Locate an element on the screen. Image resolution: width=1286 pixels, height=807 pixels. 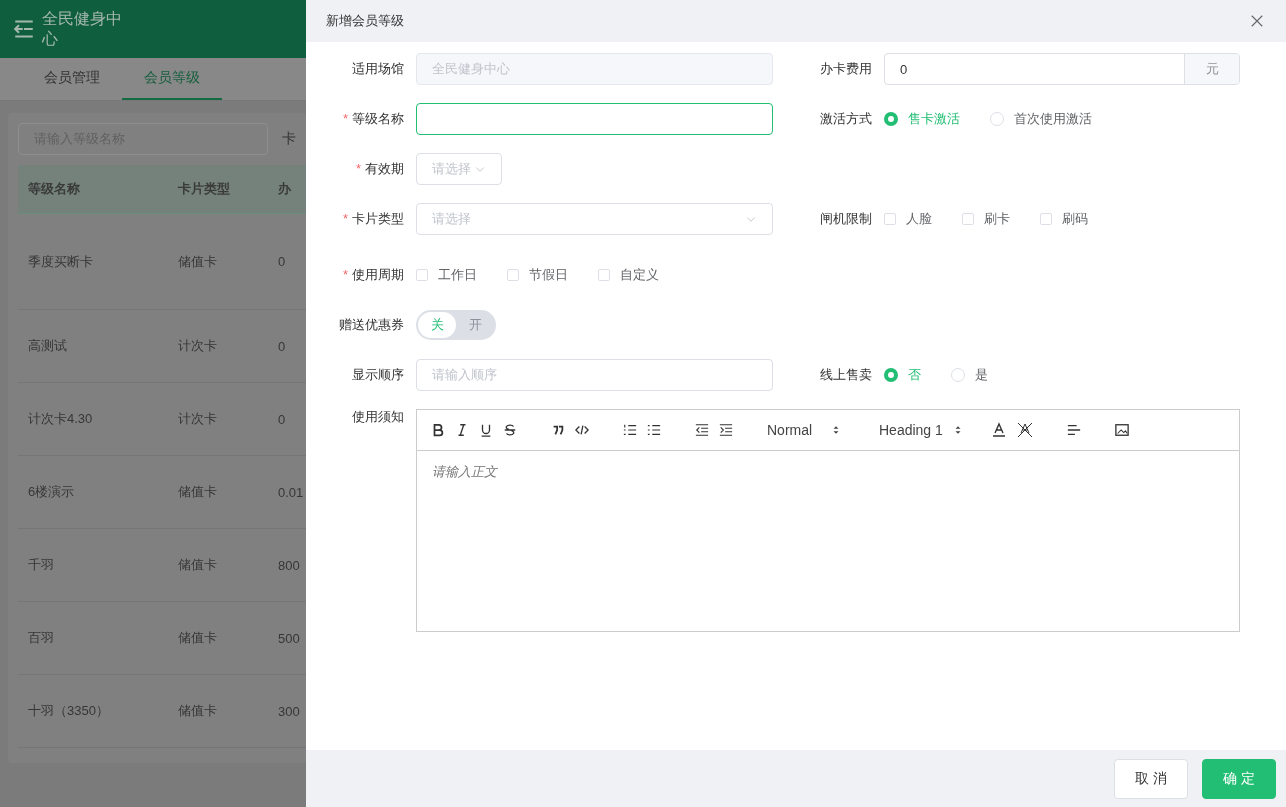
field-label: 适用场馆 is located at coordinates (378, 69).